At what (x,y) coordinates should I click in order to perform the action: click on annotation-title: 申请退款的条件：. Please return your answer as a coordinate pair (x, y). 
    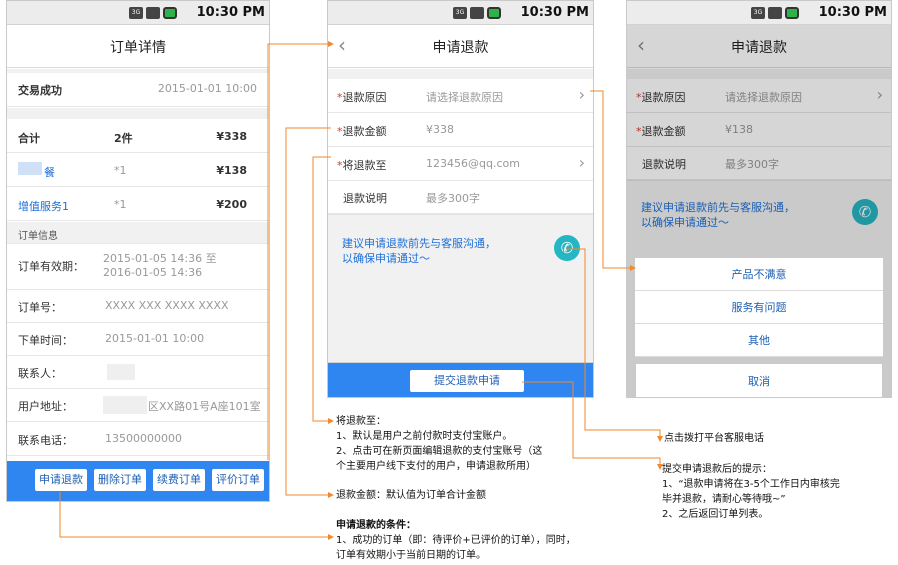
    Looking at the image, I should click on (376, 525).